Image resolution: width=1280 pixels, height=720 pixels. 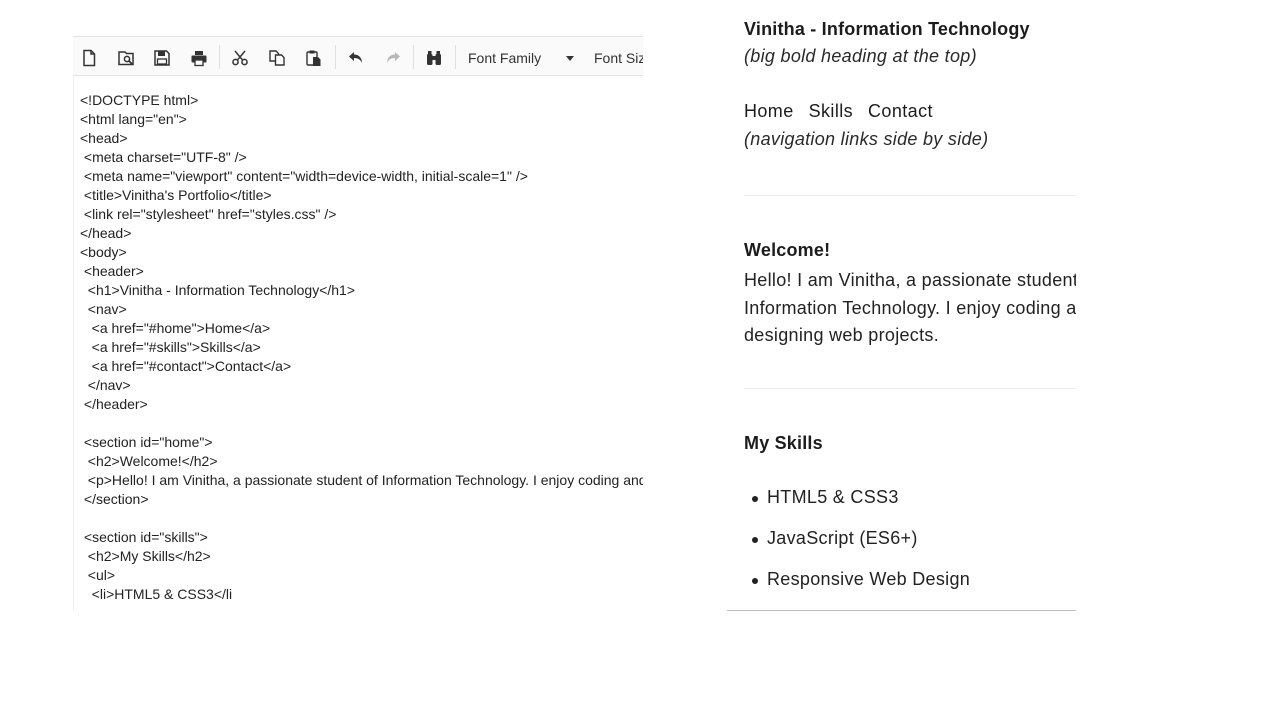 I want to click on nav-link-home: Home, so click(x=769, y=111).